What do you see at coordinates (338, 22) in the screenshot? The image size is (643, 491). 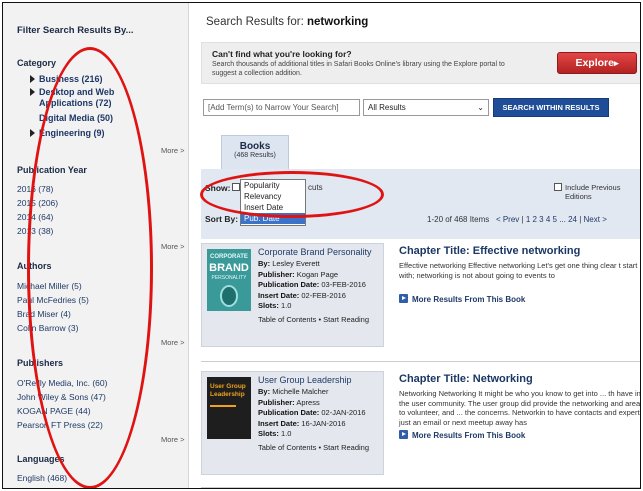 I see `search-query: networking` at bounding box center [338, 22].